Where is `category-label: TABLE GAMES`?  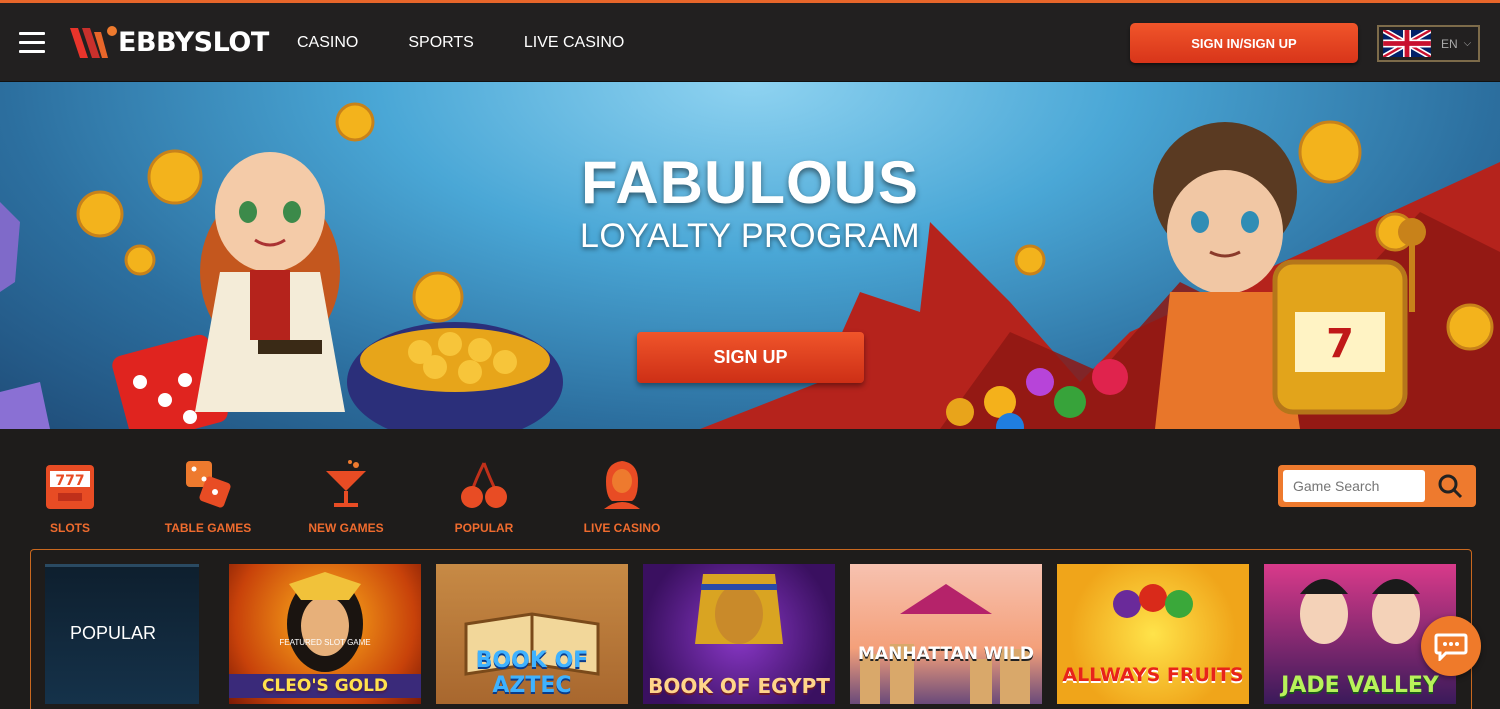 category-label: TABLE GAMES is located at coordinates (208, 528).